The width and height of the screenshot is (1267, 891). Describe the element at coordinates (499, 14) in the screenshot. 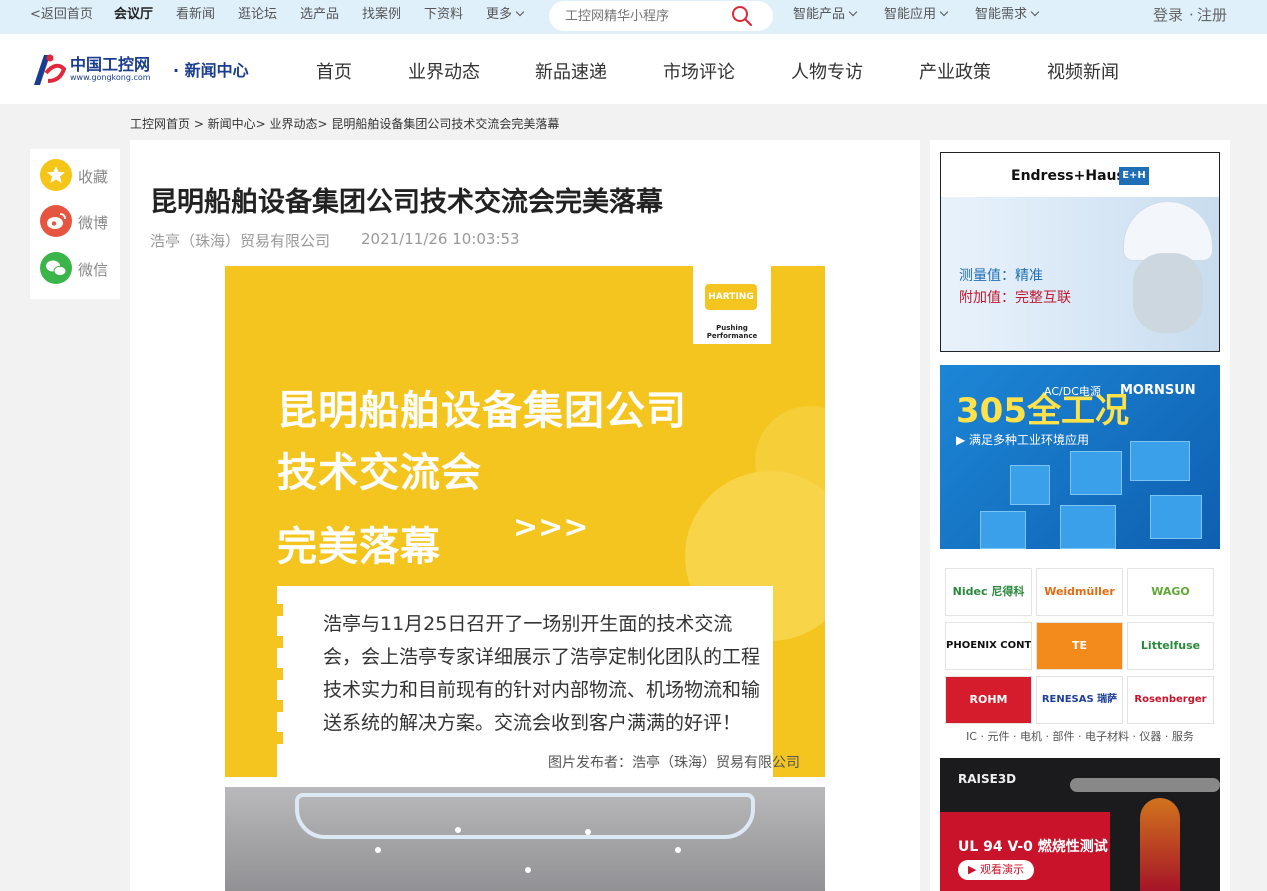

I see `more-label: 更多` at that location.